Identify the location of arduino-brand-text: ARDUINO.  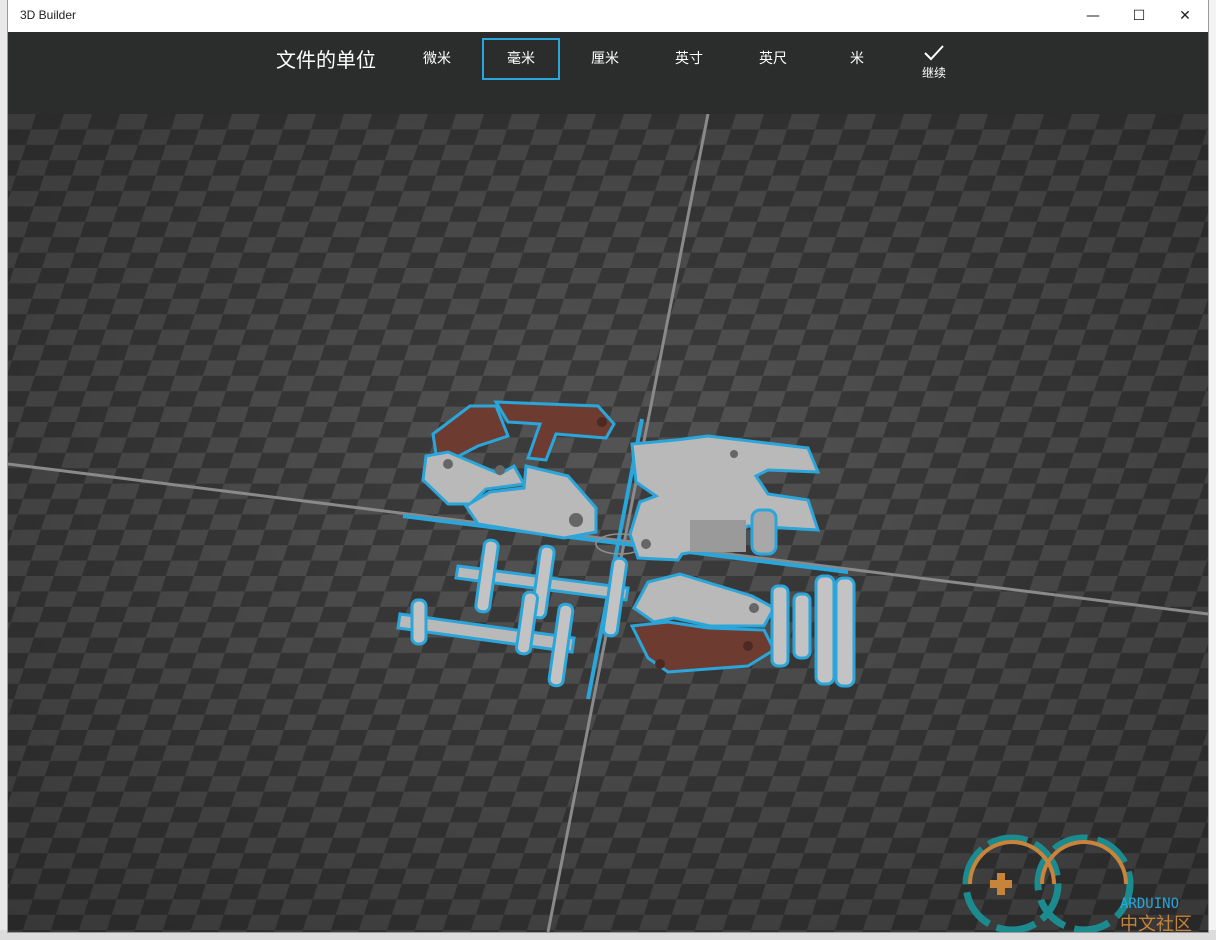
(1149, 904).